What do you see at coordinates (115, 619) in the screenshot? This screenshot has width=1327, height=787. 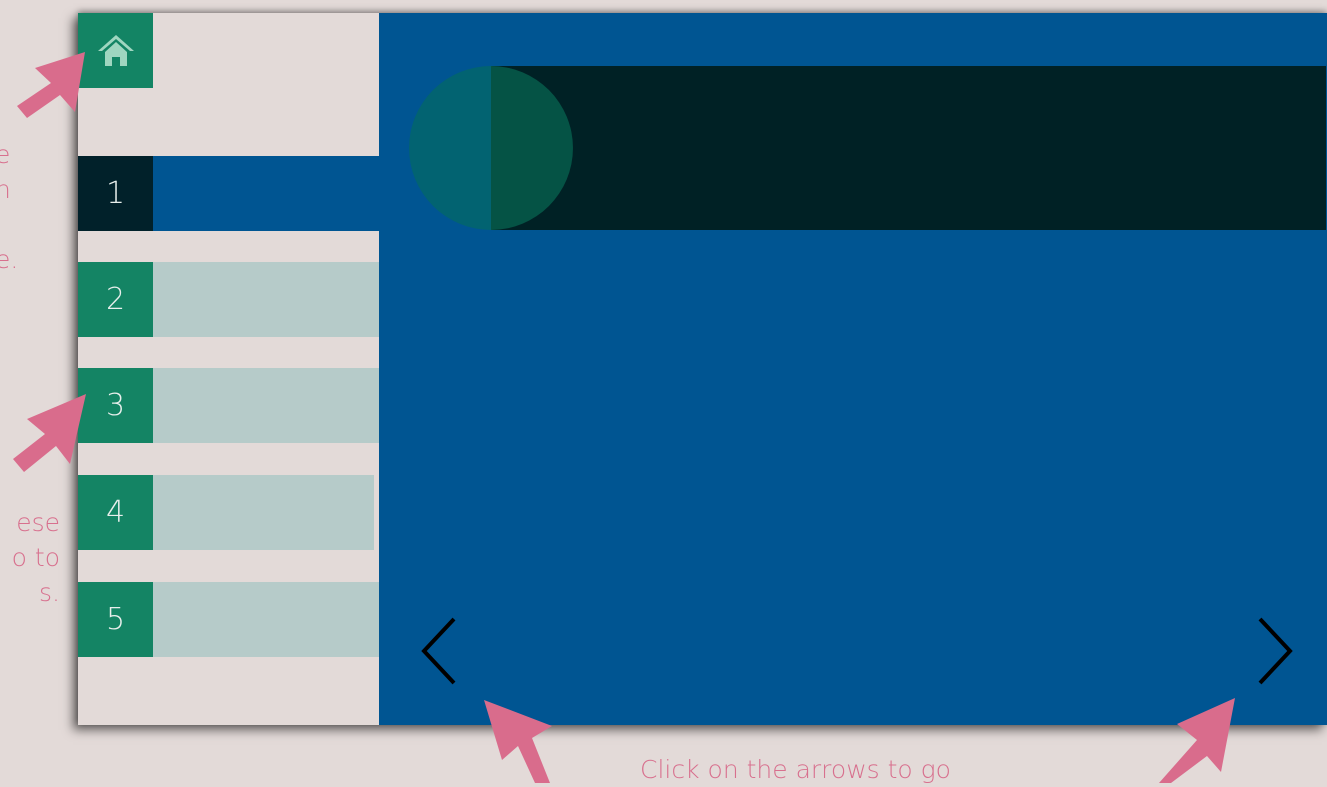 I see `sidebar-item-number: 5` at bounding box center [115, 619].